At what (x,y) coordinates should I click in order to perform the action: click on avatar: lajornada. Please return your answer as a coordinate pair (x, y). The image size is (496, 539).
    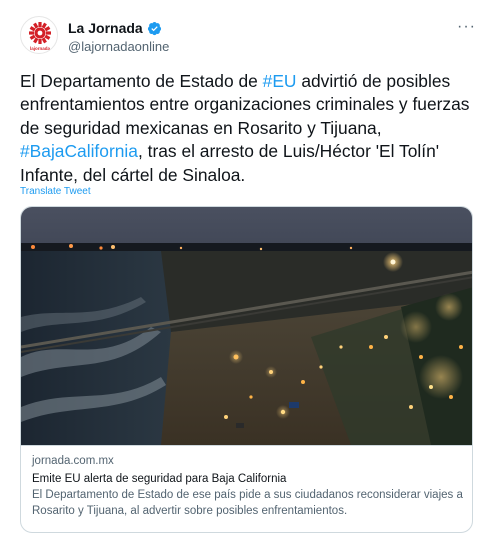
    Looking at the image, I should click on (39, 35).